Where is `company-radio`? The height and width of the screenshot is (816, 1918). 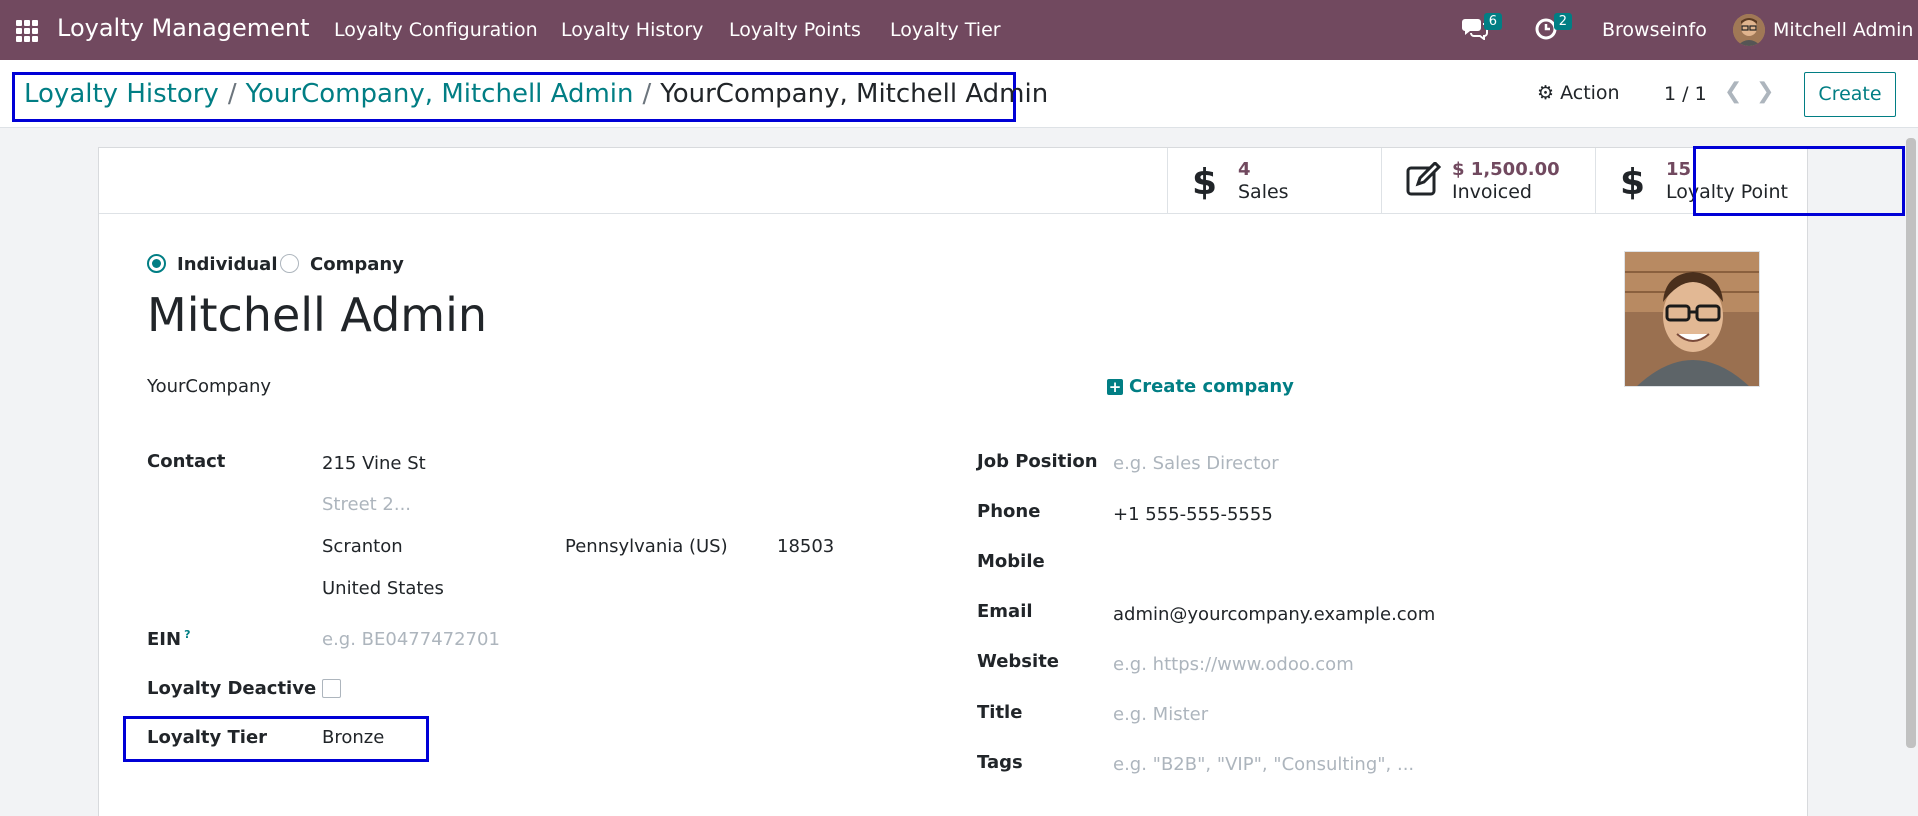
company-radio is located at coordinates (289, 263).